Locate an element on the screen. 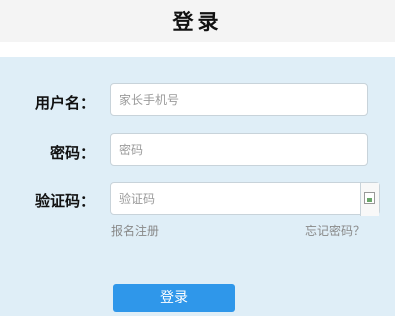 The width and height of the screenshot is (395, 316). login-button: 登录 is located at coordinates (174, 298).